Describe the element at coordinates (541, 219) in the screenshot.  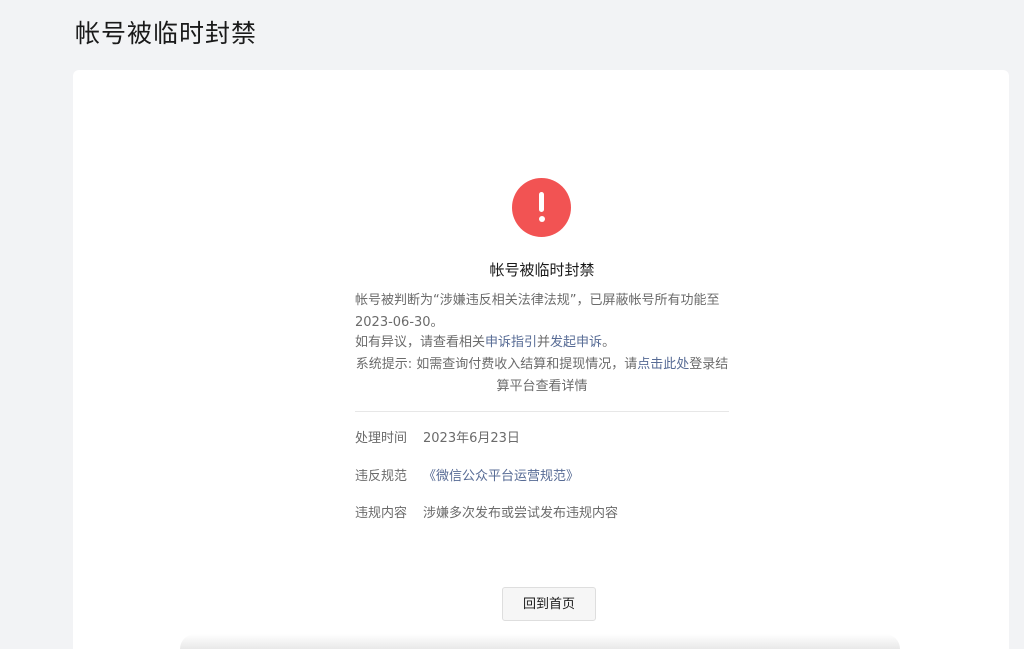
I see `exclamation-dot` at that location.